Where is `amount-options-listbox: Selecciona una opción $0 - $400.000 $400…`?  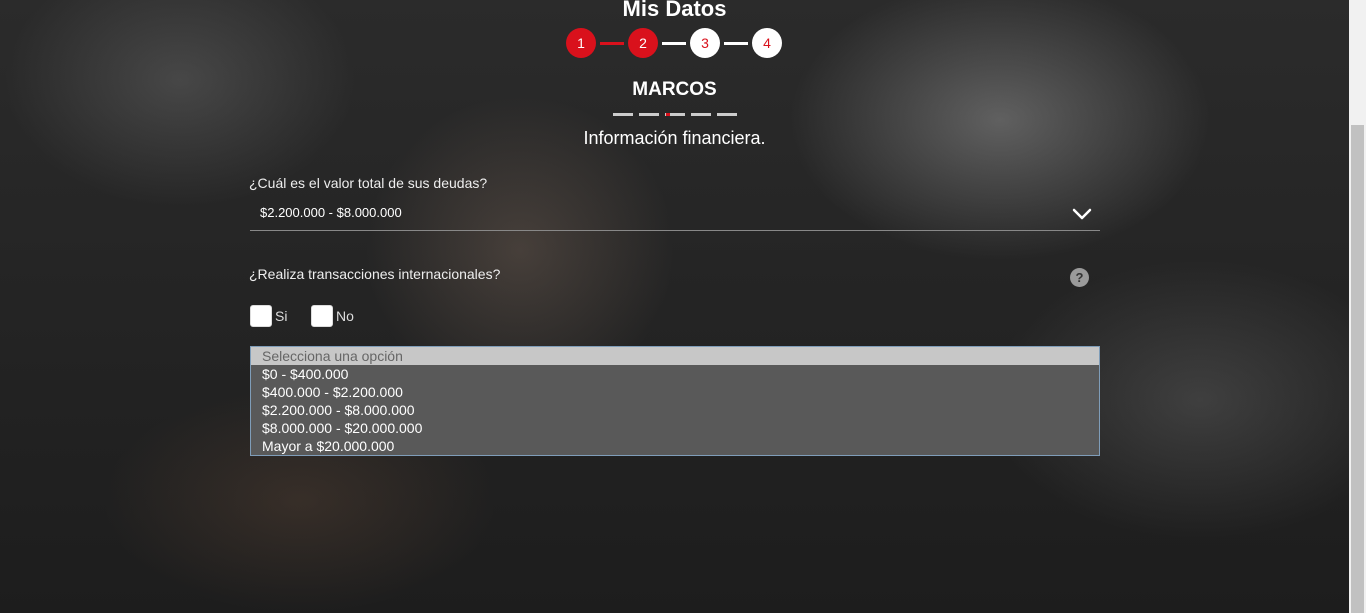
amount-options-listbox: Selecciona una opción $0 - $400.000 $400… is located at coordinates (675, 401).